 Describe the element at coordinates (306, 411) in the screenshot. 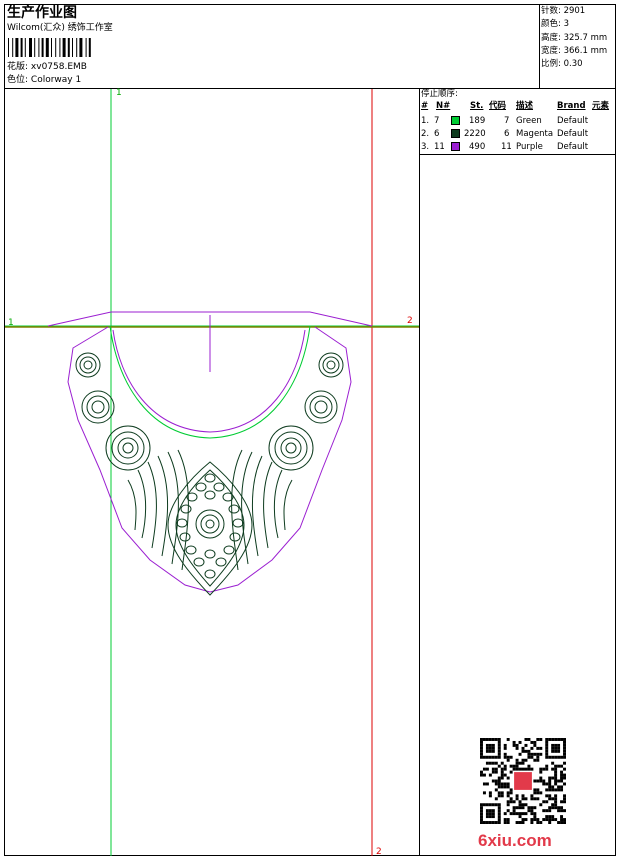

I see `right-spirals` at that location.